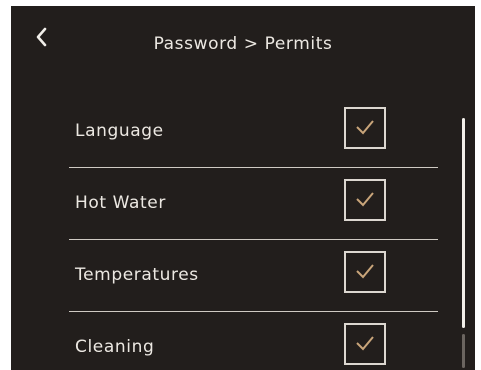 Image resolution: width=481 pixels, height=370 pixels. I want to click on scrollbar, so click(463, 243).